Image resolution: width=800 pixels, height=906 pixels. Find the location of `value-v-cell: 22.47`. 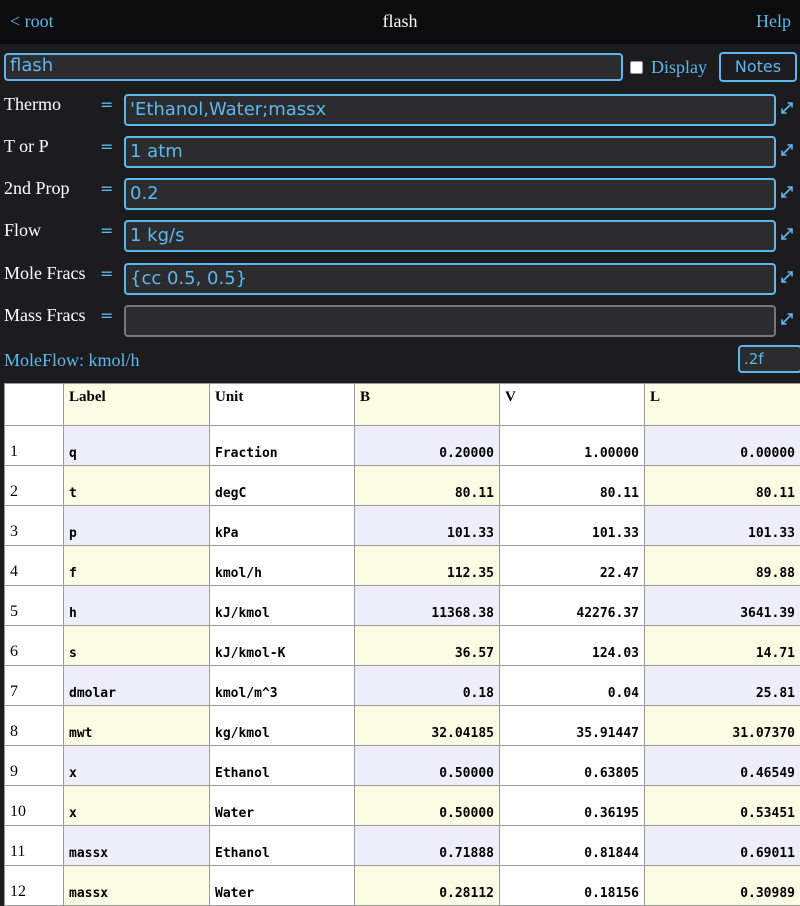

value-v-cell: 22.47 is located at coordinates (572, 566).